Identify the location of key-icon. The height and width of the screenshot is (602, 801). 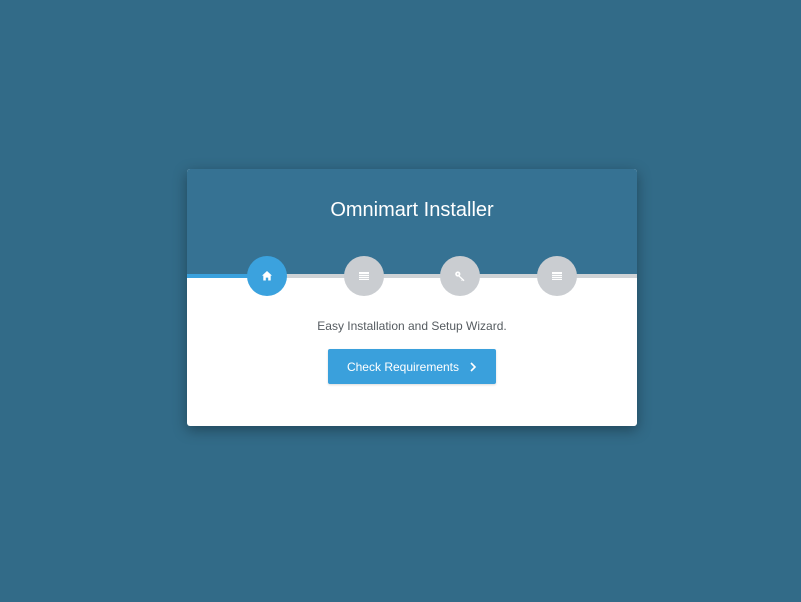
(460, 276).